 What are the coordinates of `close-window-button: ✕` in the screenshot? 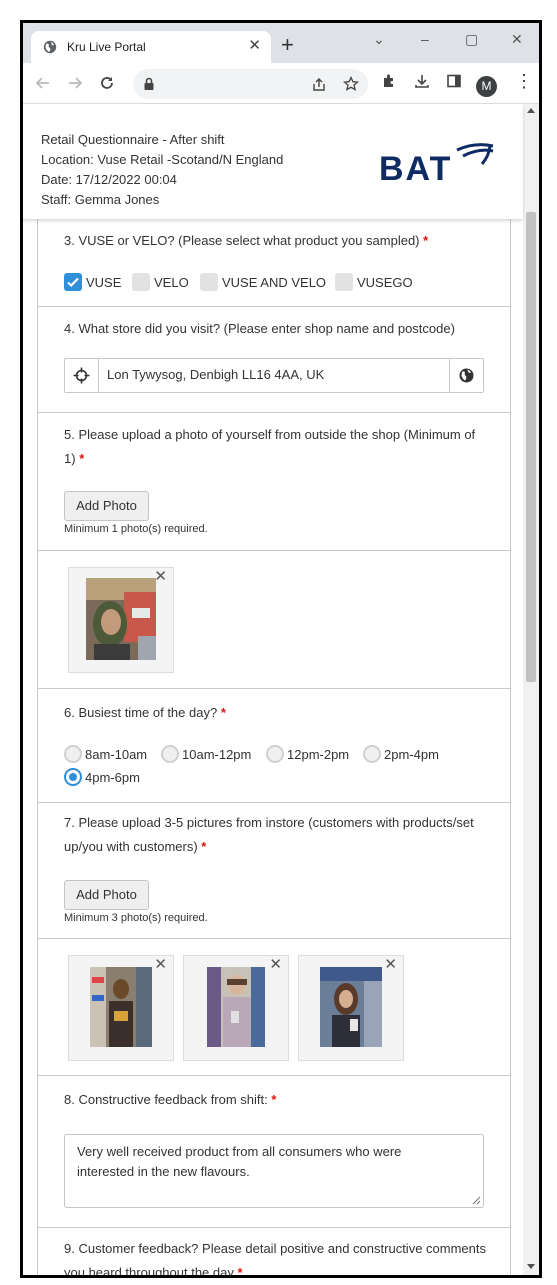 It's located at (517, 39).